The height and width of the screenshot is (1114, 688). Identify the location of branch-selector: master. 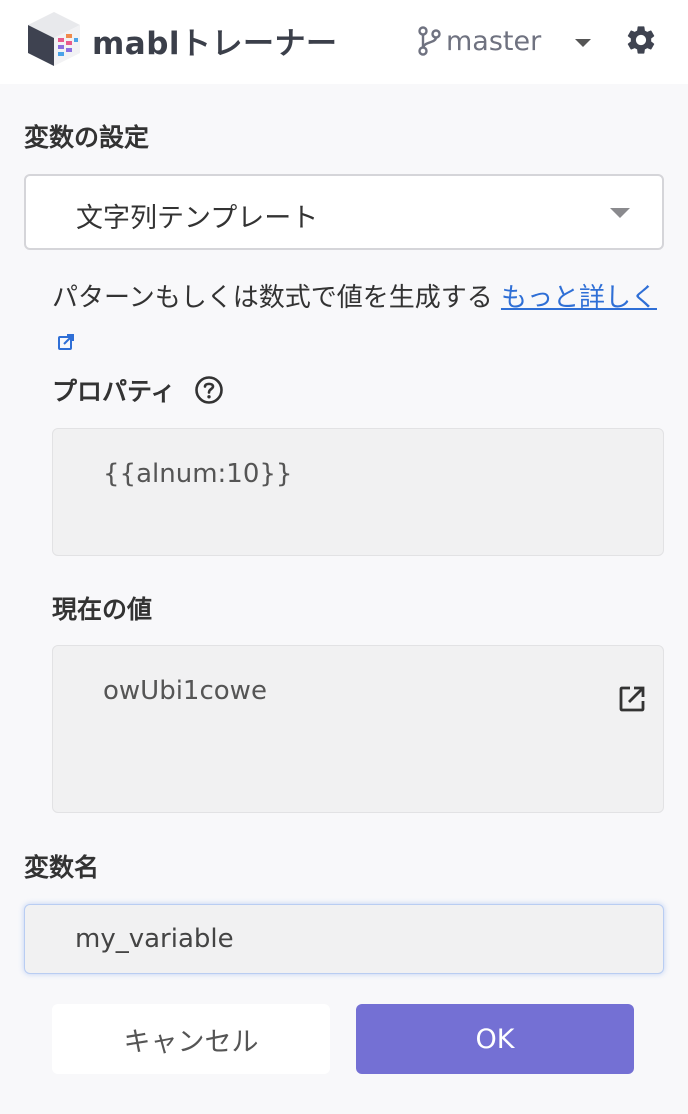
(478, 41).